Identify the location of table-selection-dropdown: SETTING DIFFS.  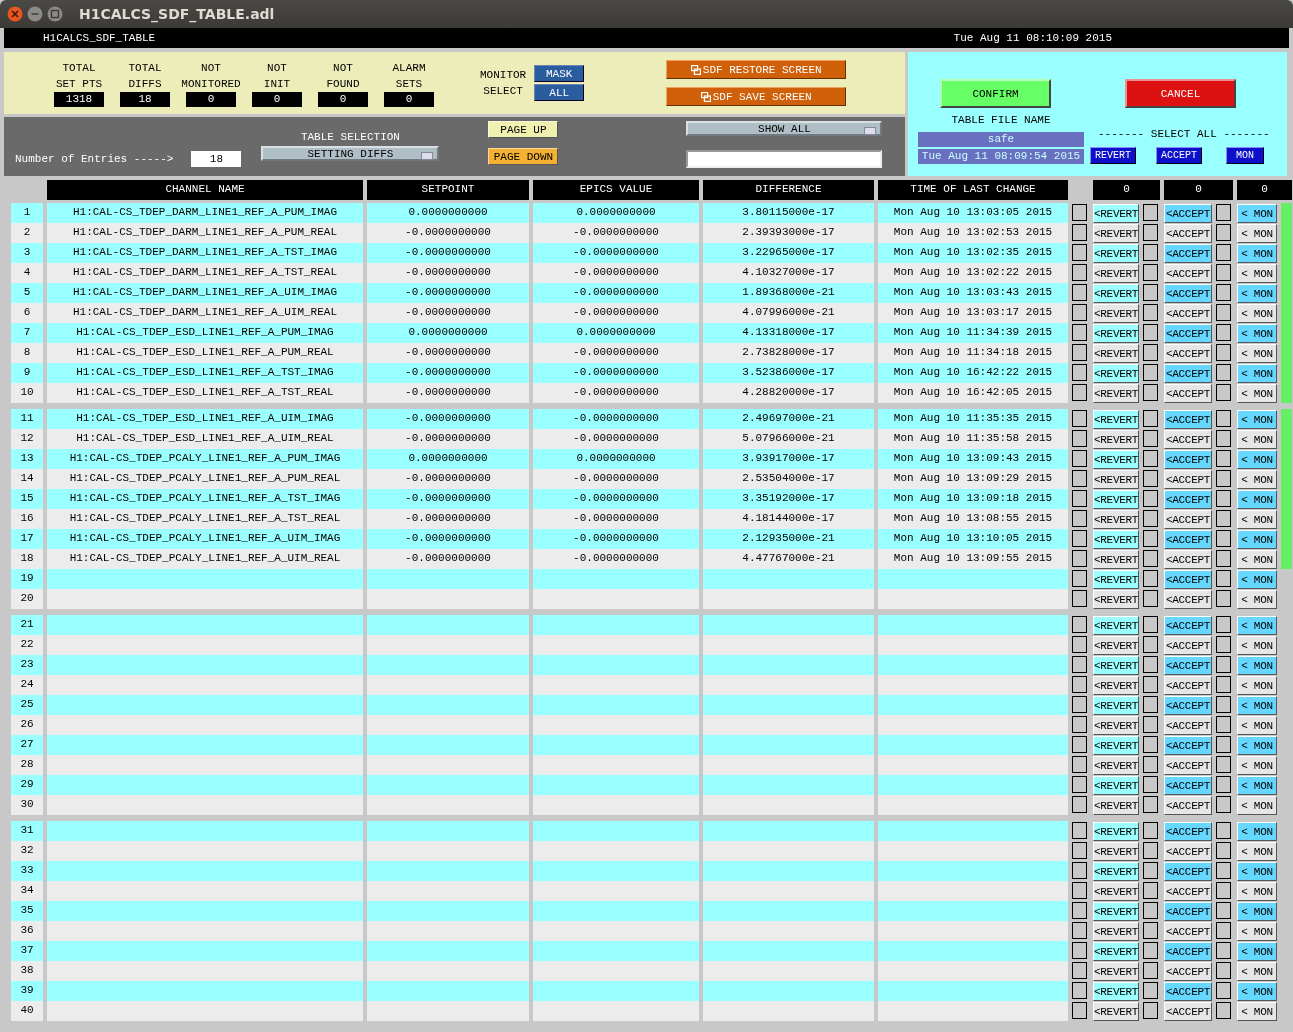
(350, 153).